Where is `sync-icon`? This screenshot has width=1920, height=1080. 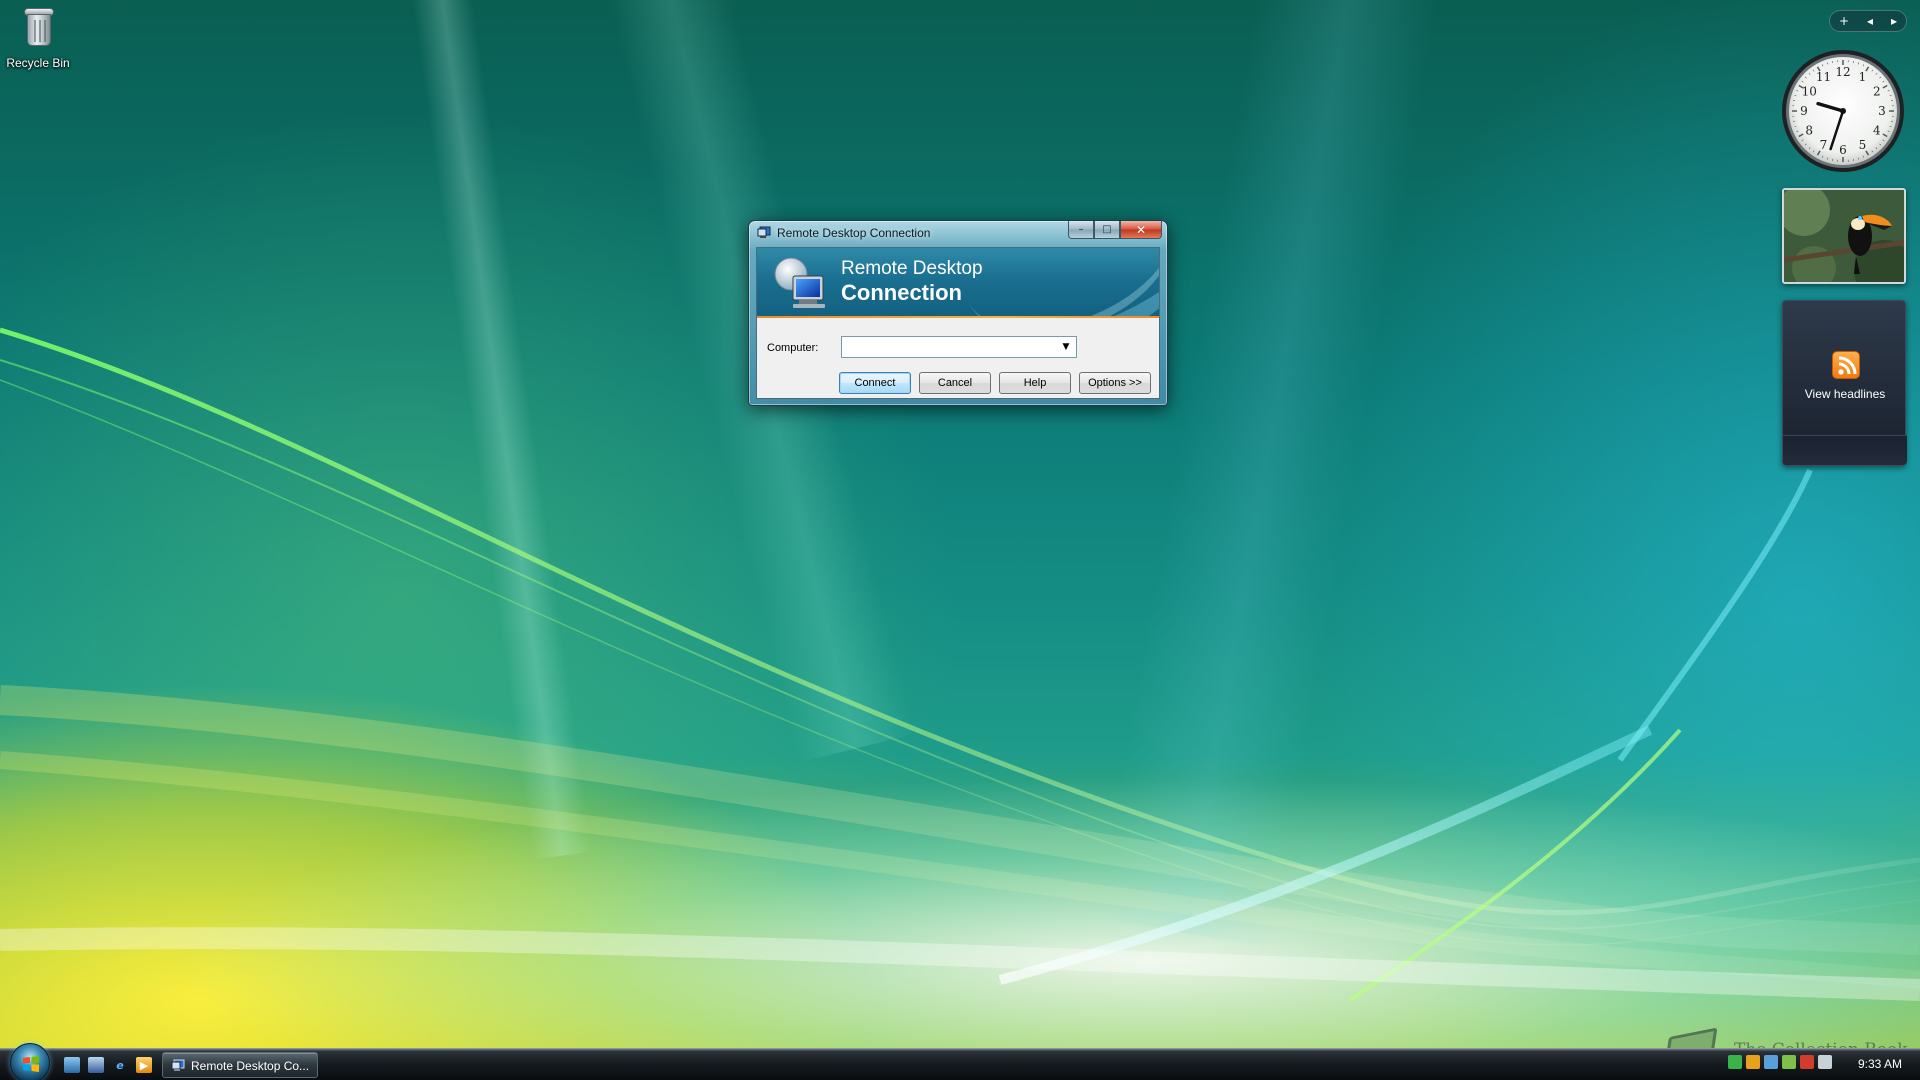
sync-icon is located at coordinates (1771, 1062).